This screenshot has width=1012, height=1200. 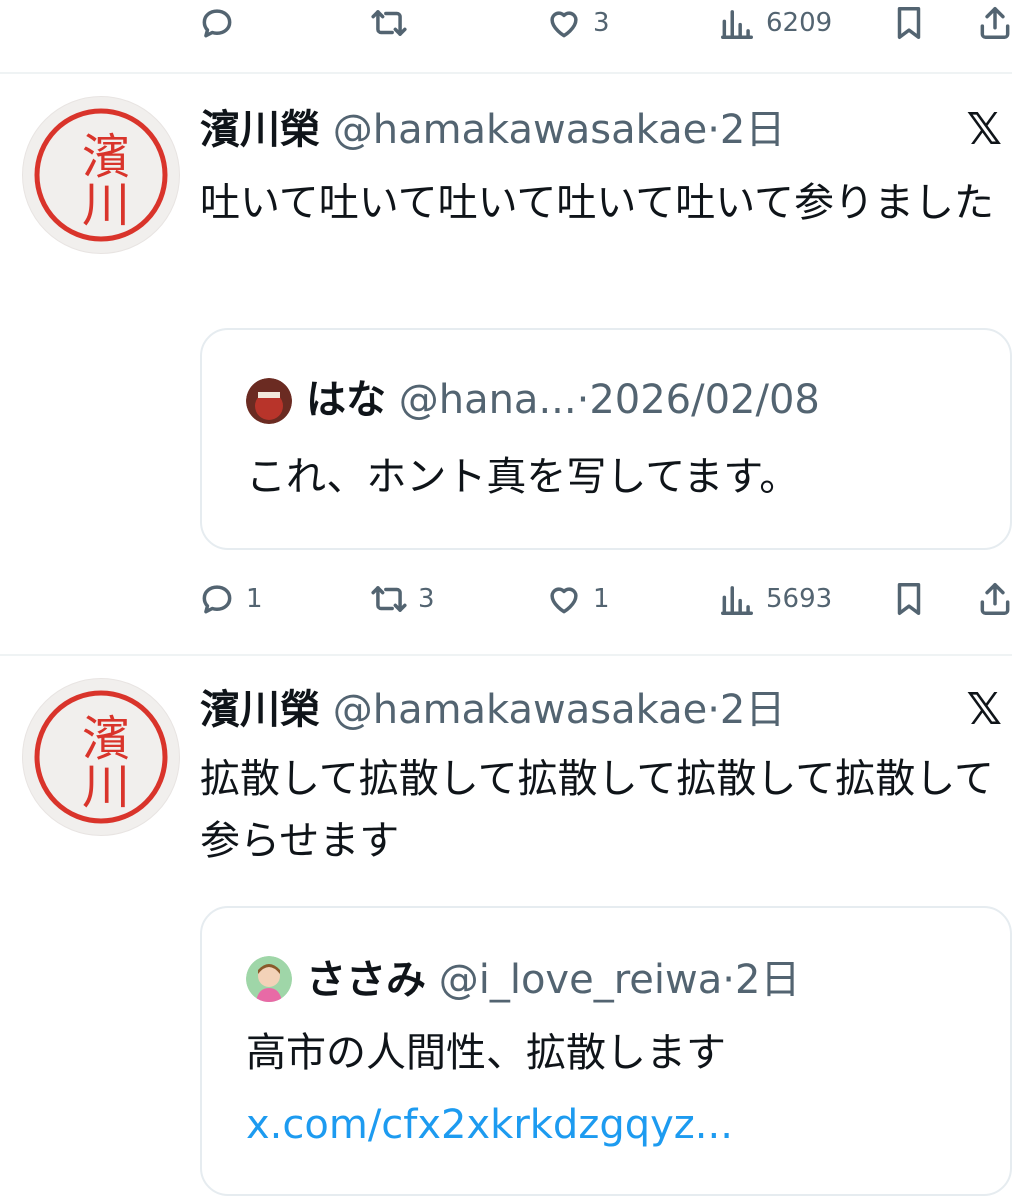 What do you see at coordinates (580, 980) in the screenshot?
I see `quote-user-handle: @i_love_reiwa` at bounding box center [580, 980].